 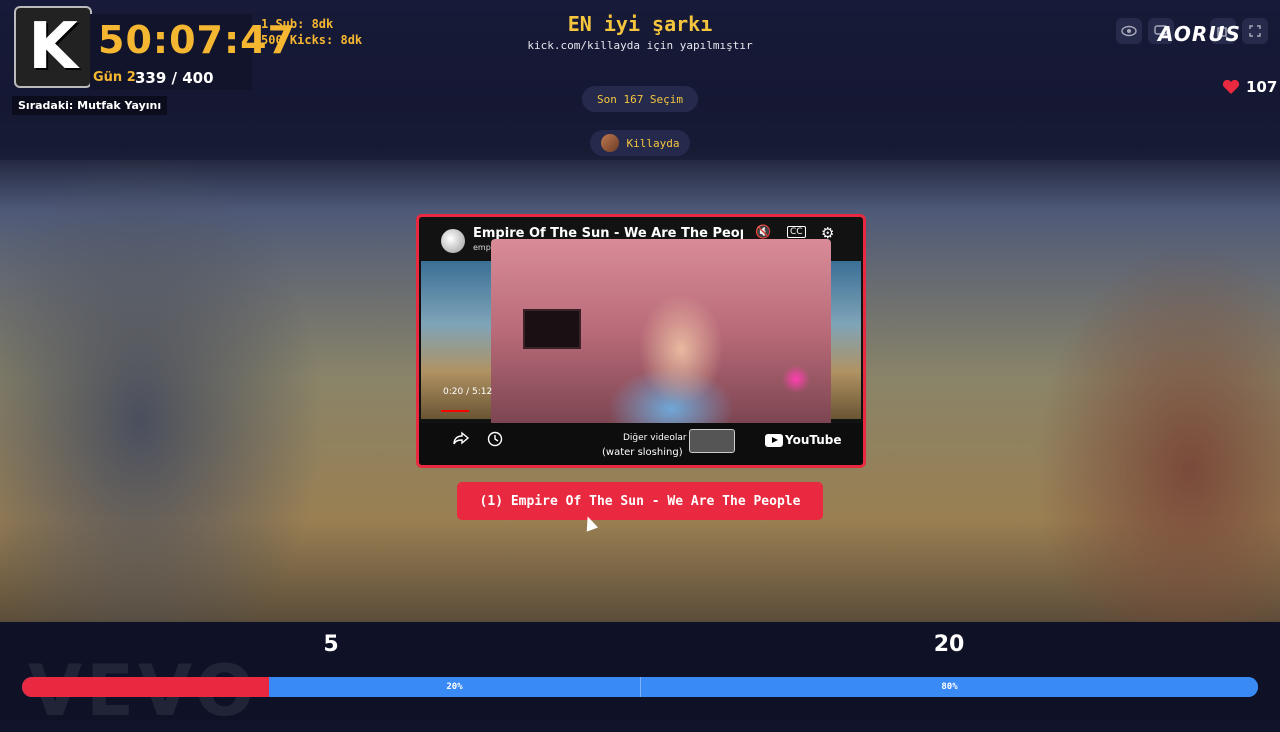 What do you see at coordinates (114, 77) in the screenshot?
I see `day-label: Gün 2` at bounding box center [114, 77].